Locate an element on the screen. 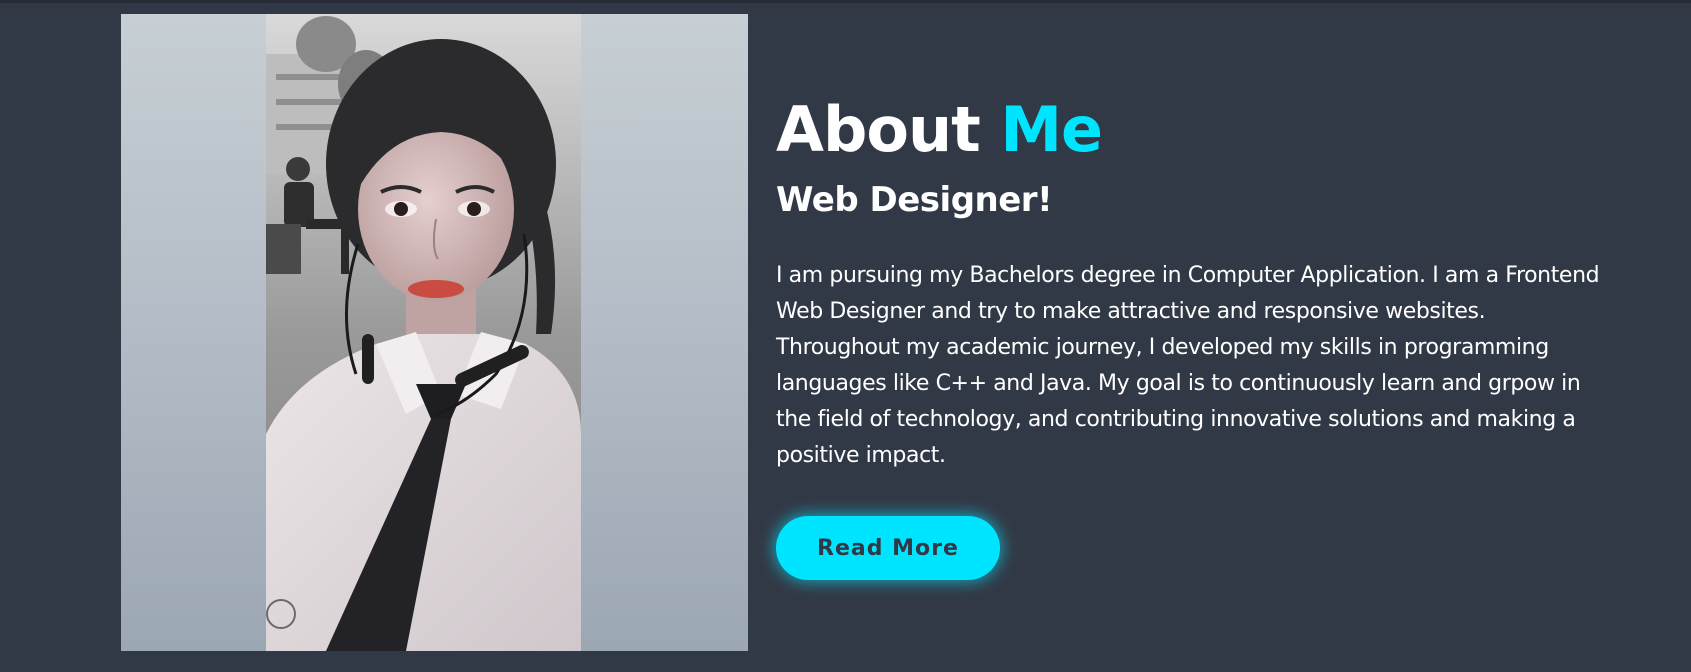 Image resolution: width=1691 pixels, height=672 pixels. read-more-button: Read More is located at coordinates (888, 548).